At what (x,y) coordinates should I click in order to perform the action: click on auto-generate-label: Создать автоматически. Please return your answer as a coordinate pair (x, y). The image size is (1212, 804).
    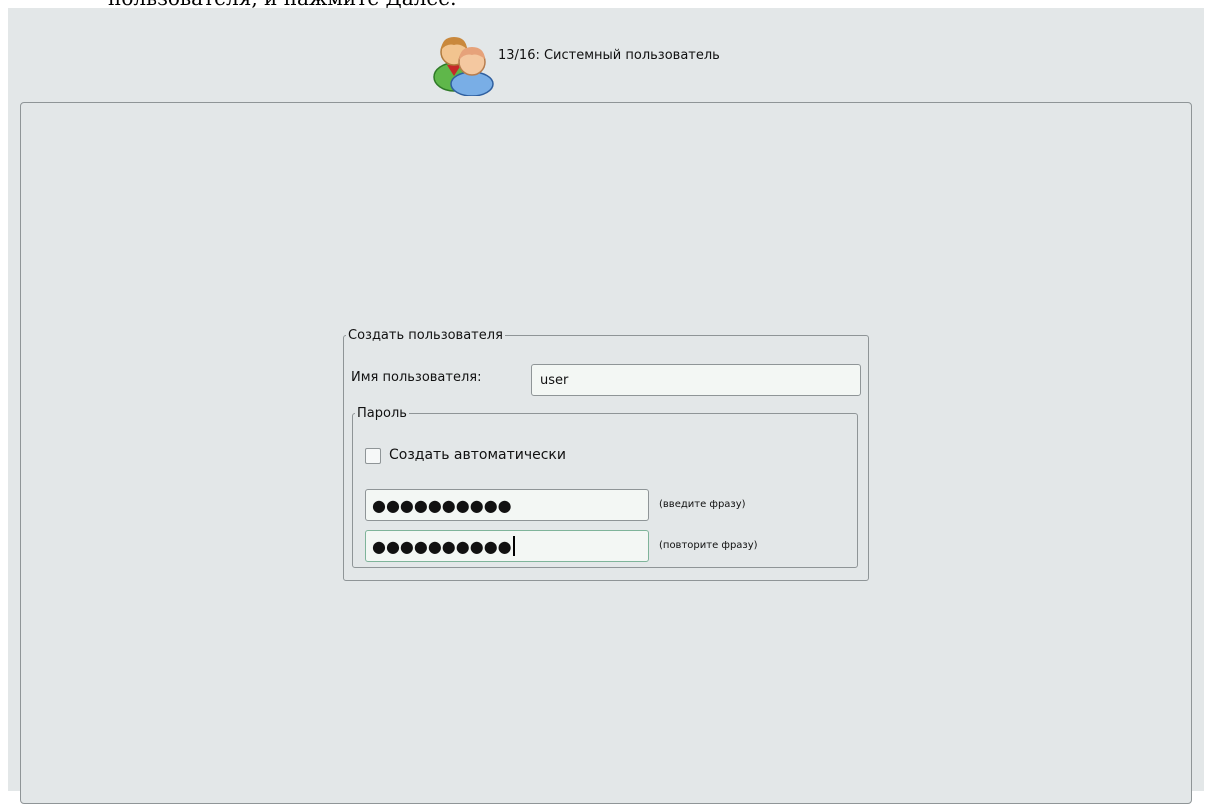
    Looking at the image, I should click on (477, 455).